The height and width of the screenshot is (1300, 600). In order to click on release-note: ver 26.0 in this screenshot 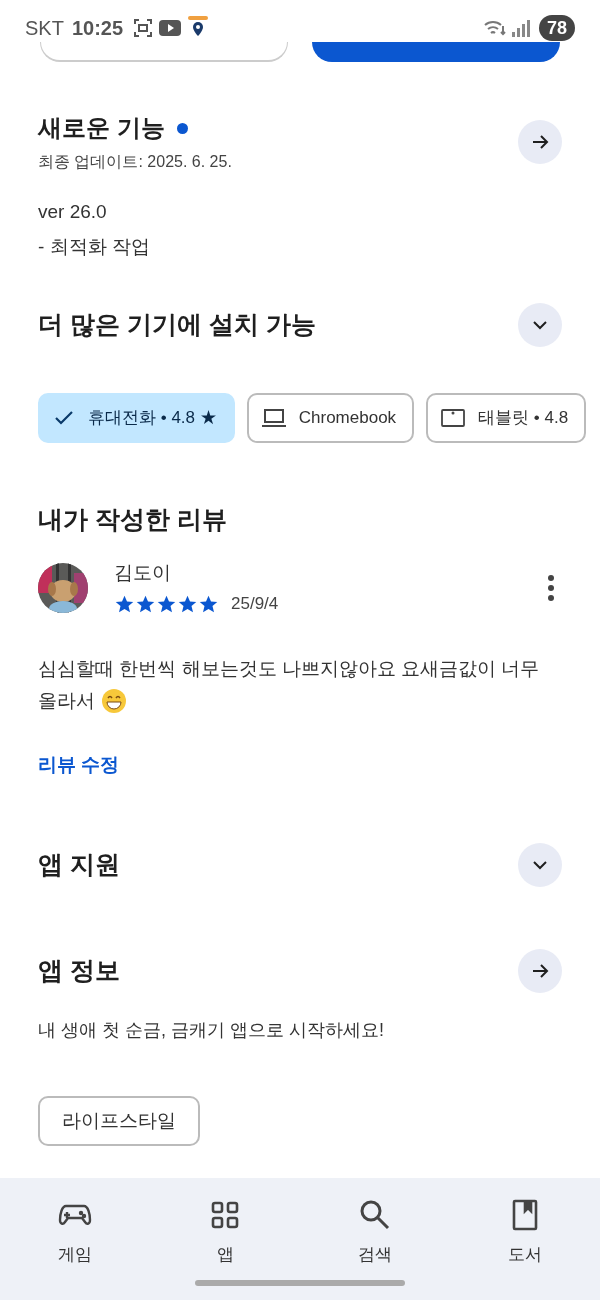, I will do `click(73, 212)`.